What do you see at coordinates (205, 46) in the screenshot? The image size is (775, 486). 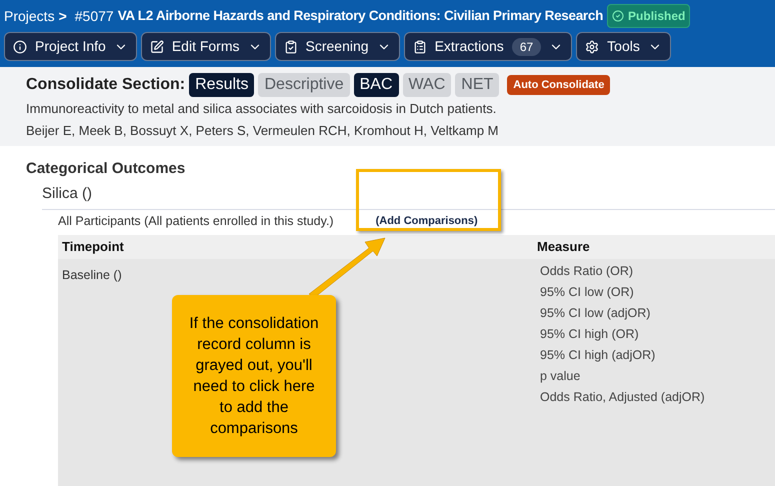 I see `nav-menu-button: Edit Forms` at bounding box center [205, 46].